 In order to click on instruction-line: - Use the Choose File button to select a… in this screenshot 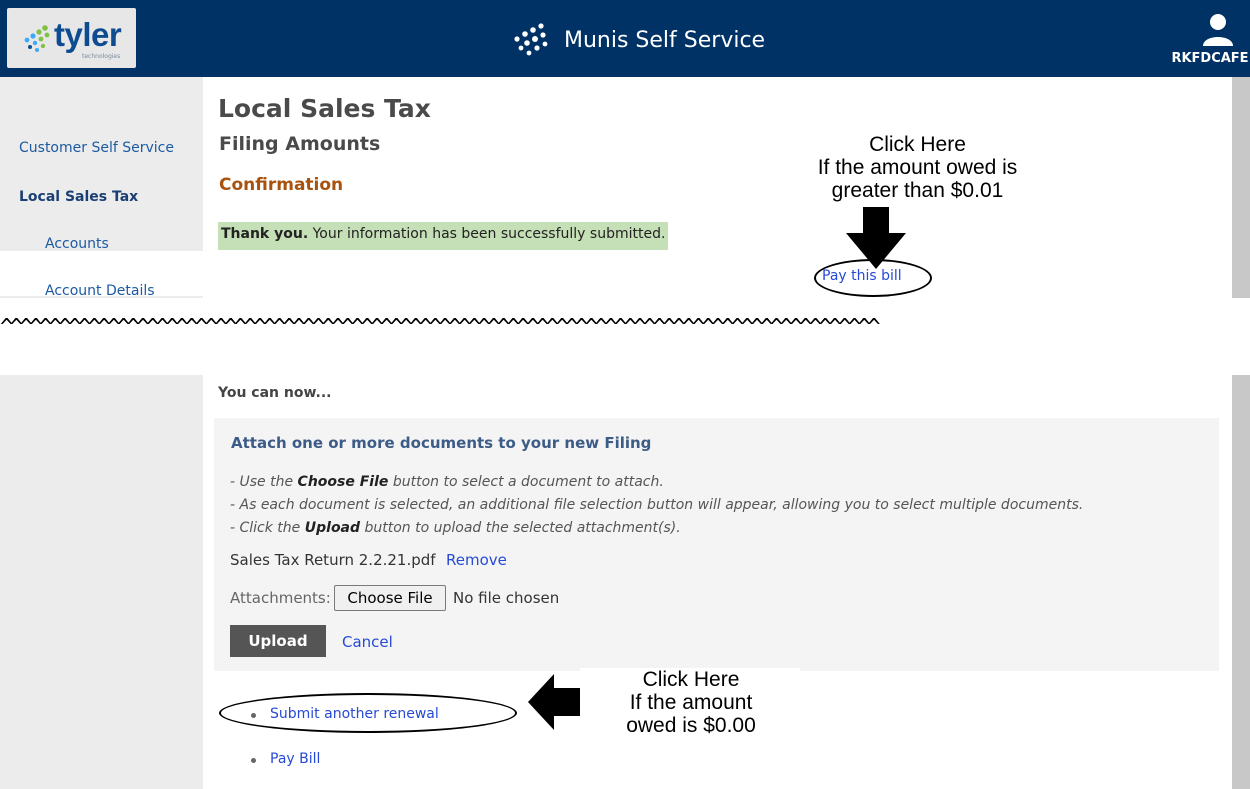, I will do `click(447, 482)`.